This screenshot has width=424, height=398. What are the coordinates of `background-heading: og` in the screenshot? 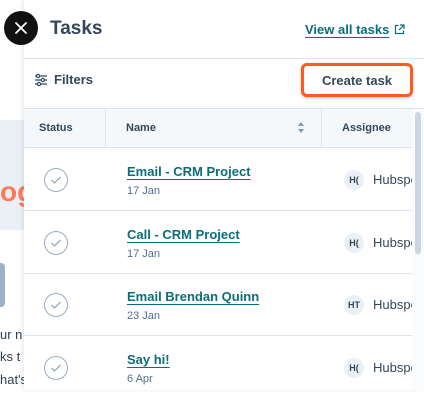 It's located at (12, 191).